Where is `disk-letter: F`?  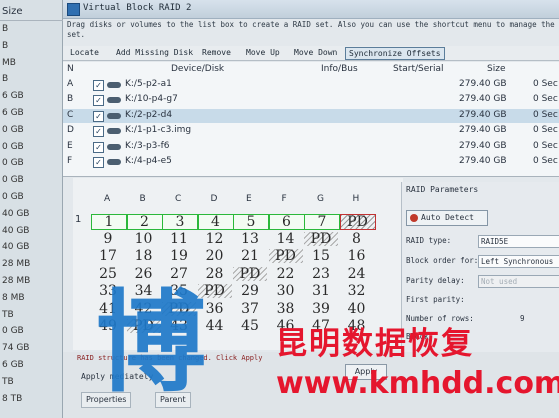
disk-letter: F is located at coordinates (70, 161).